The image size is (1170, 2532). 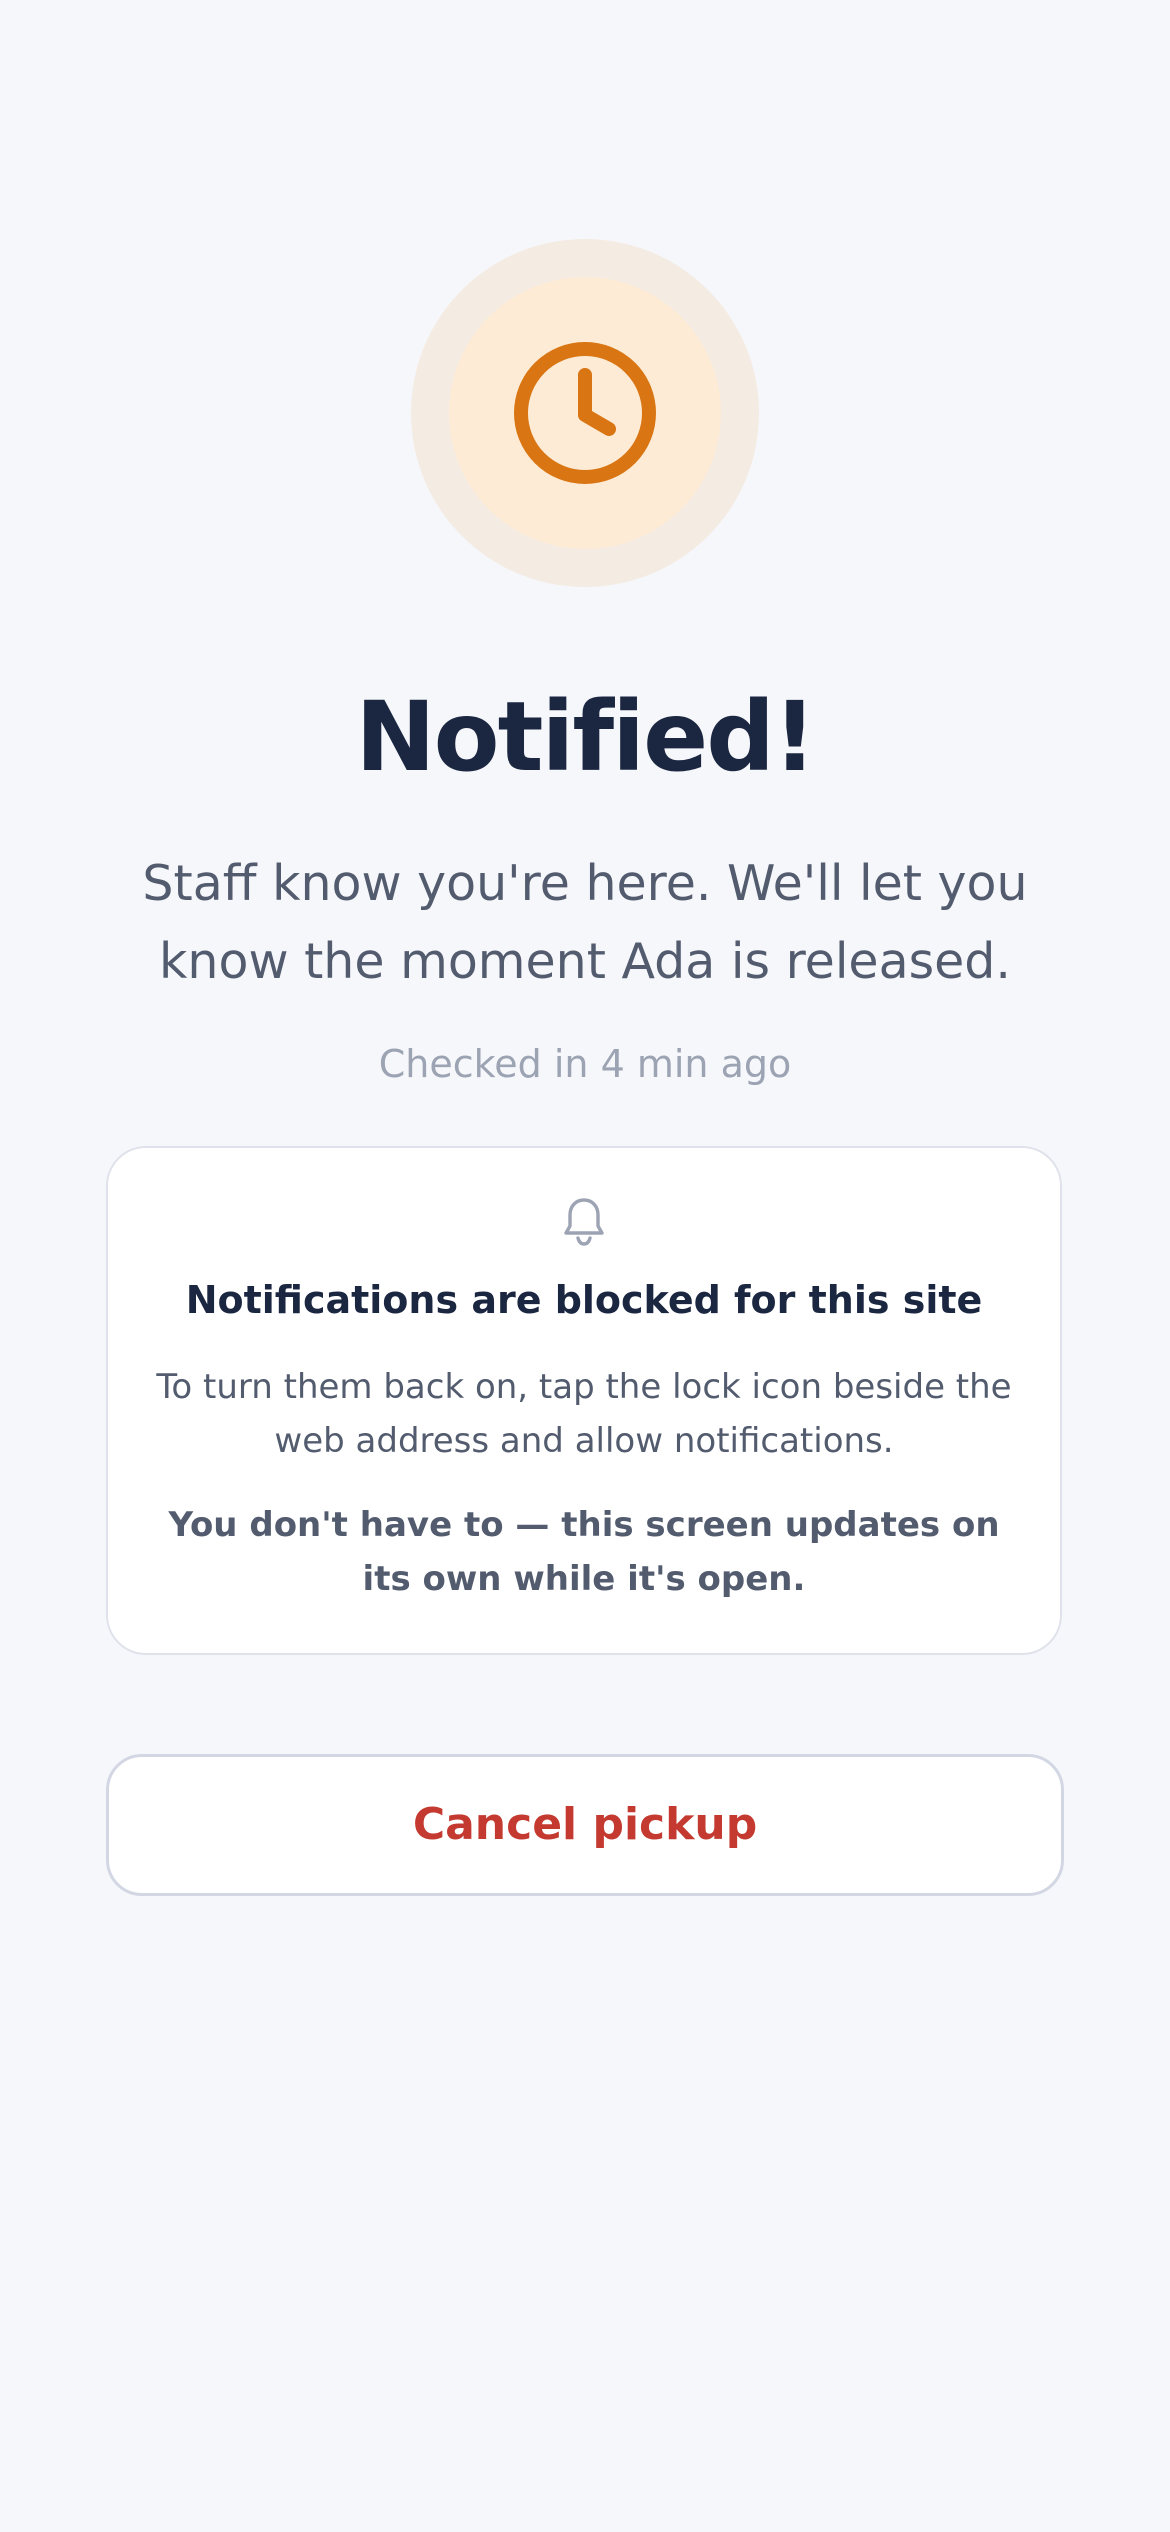 I want to click on status-icon-badge, so click(x=585, y=413).